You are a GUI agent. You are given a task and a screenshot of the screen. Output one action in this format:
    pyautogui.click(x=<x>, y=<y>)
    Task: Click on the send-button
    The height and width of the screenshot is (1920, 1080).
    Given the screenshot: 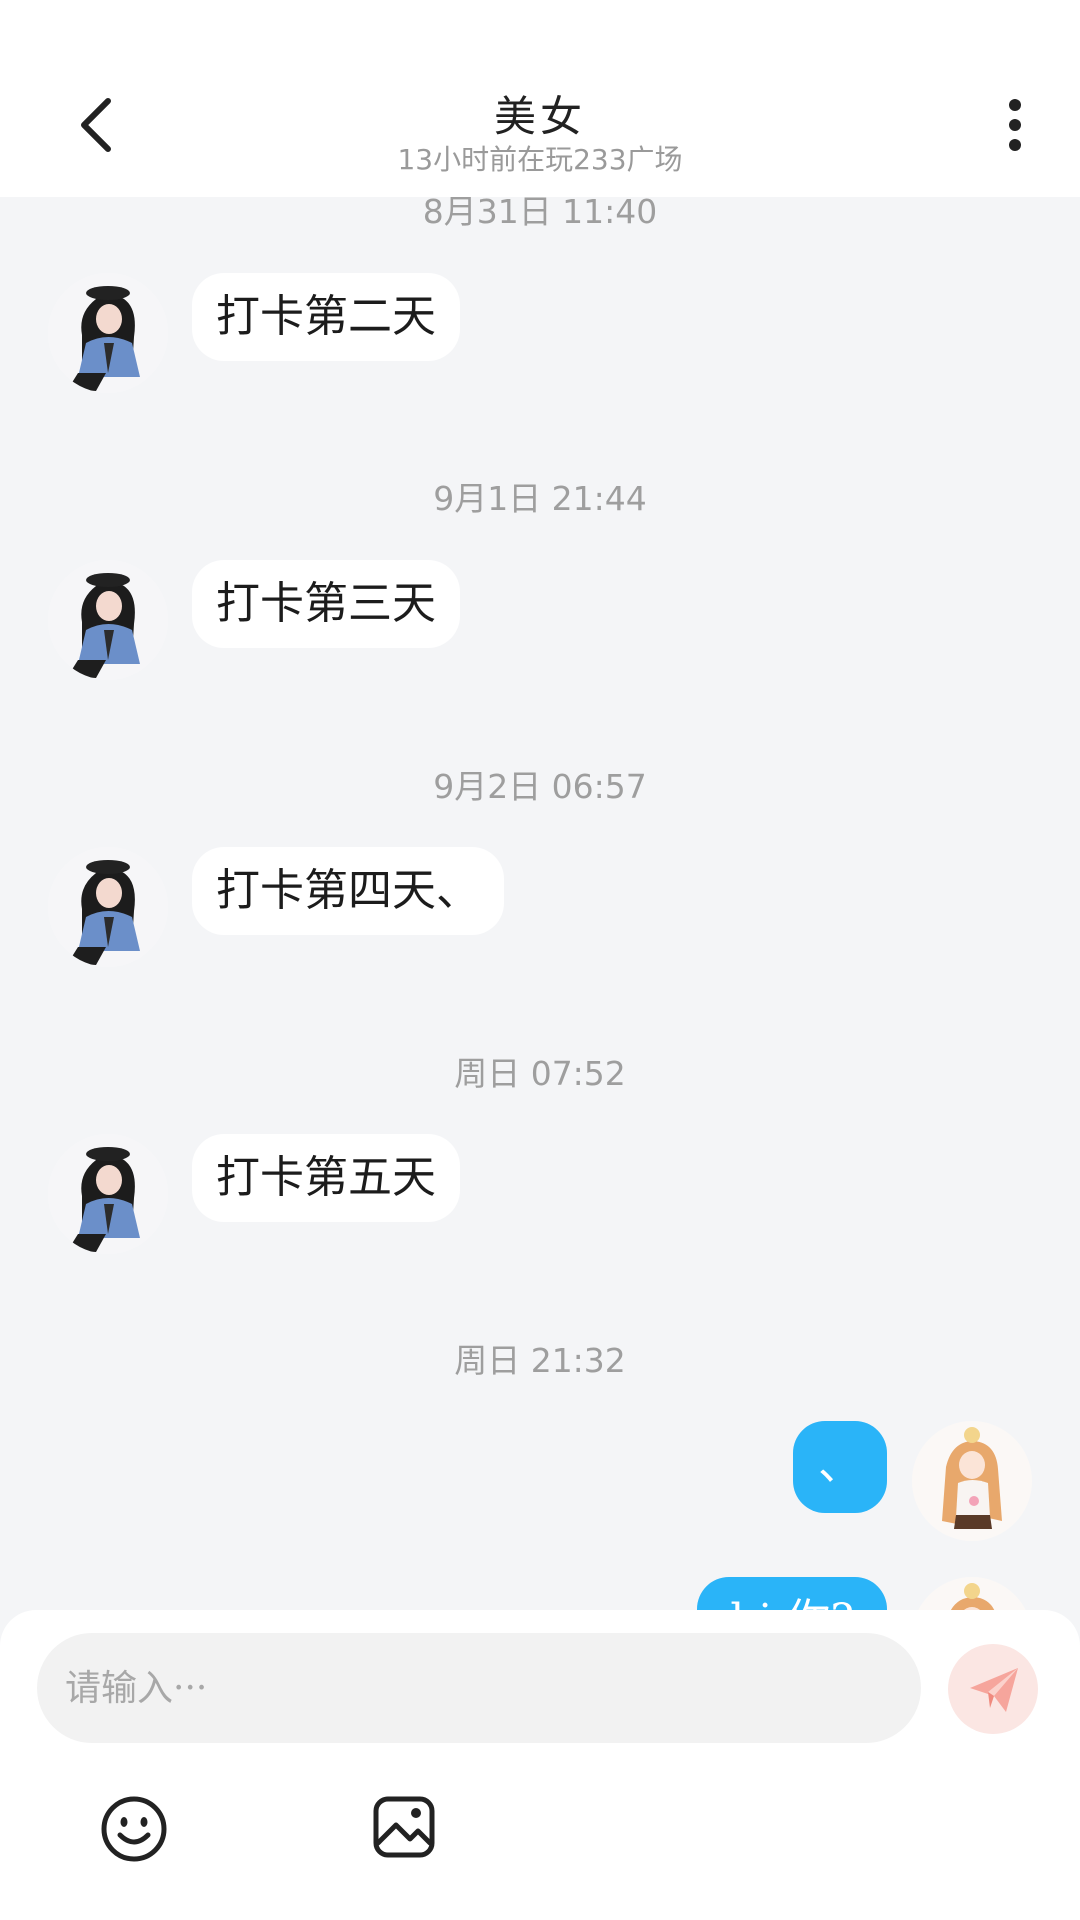 What is the action you would take?
    pyautogui.click(x=993, y=1689)
    